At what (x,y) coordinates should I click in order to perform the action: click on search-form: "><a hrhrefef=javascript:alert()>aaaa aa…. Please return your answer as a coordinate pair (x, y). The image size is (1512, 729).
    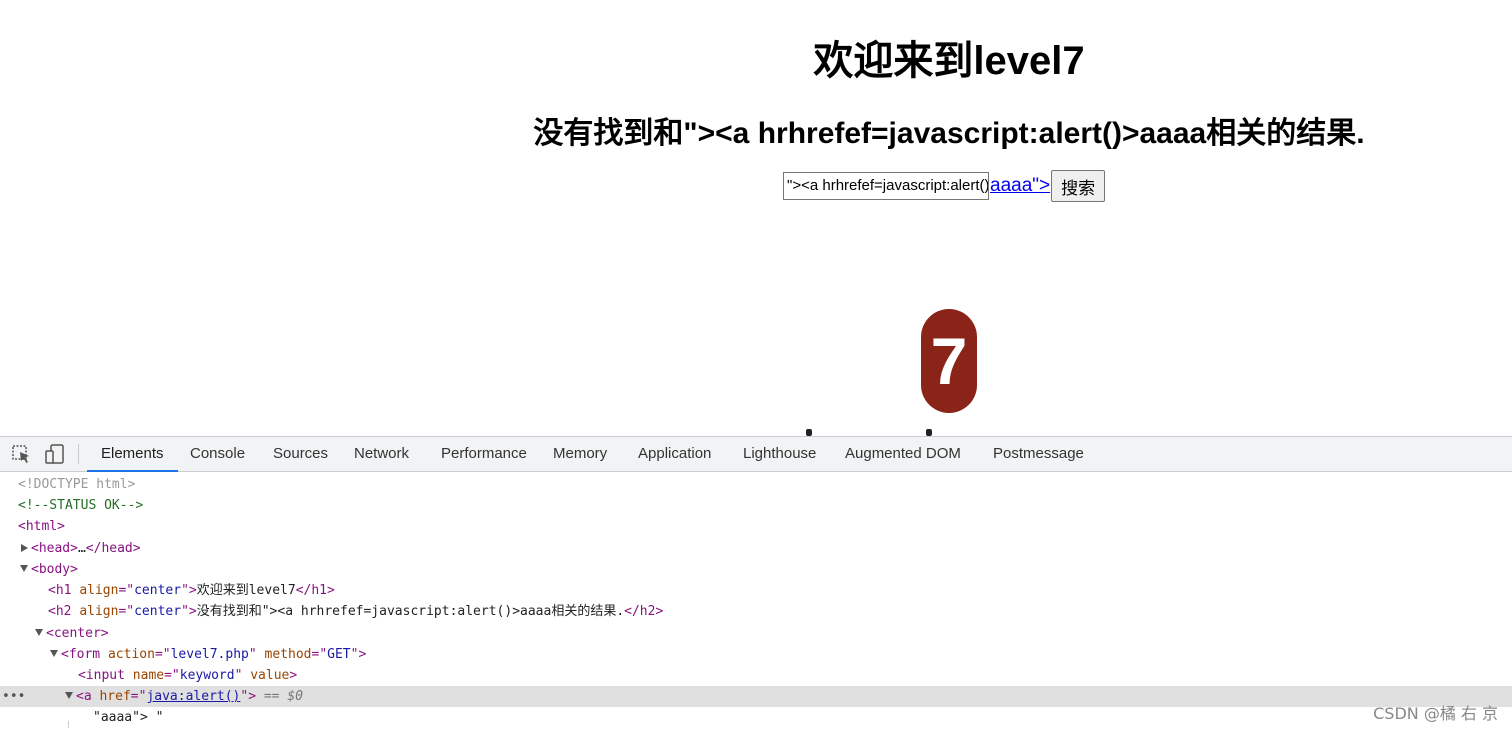
    Looking at the image, I should click on (944, 186).